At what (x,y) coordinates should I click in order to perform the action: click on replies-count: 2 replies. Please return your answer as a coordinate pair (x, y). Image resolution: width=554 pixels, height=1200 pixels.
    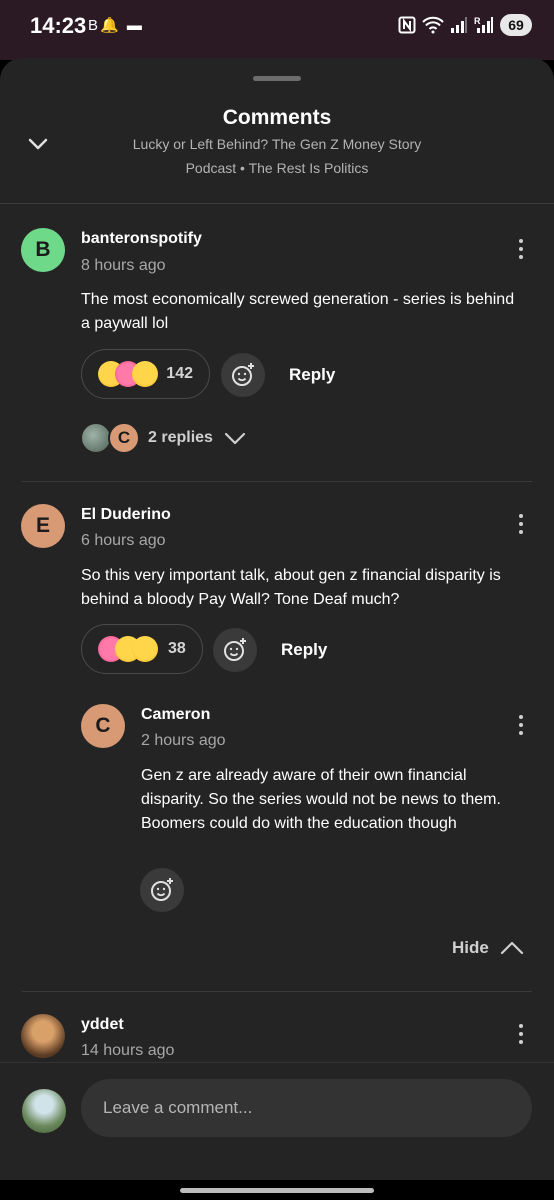
    Looking at the image, I should click on (180, 437).